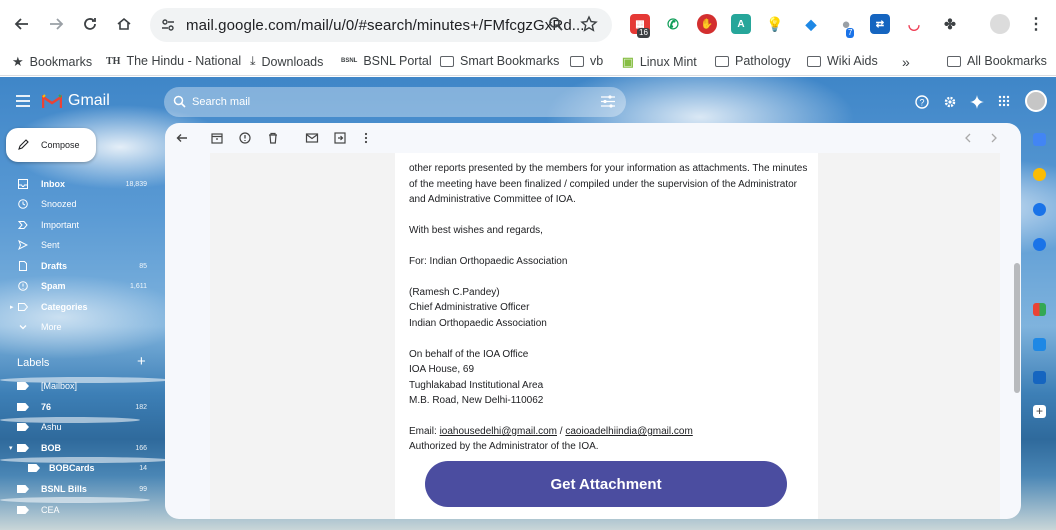 The width and height of the screenshot is (1056, 530). I want to click on bookmark-folder: Wiki Aids, so click(842, 61).